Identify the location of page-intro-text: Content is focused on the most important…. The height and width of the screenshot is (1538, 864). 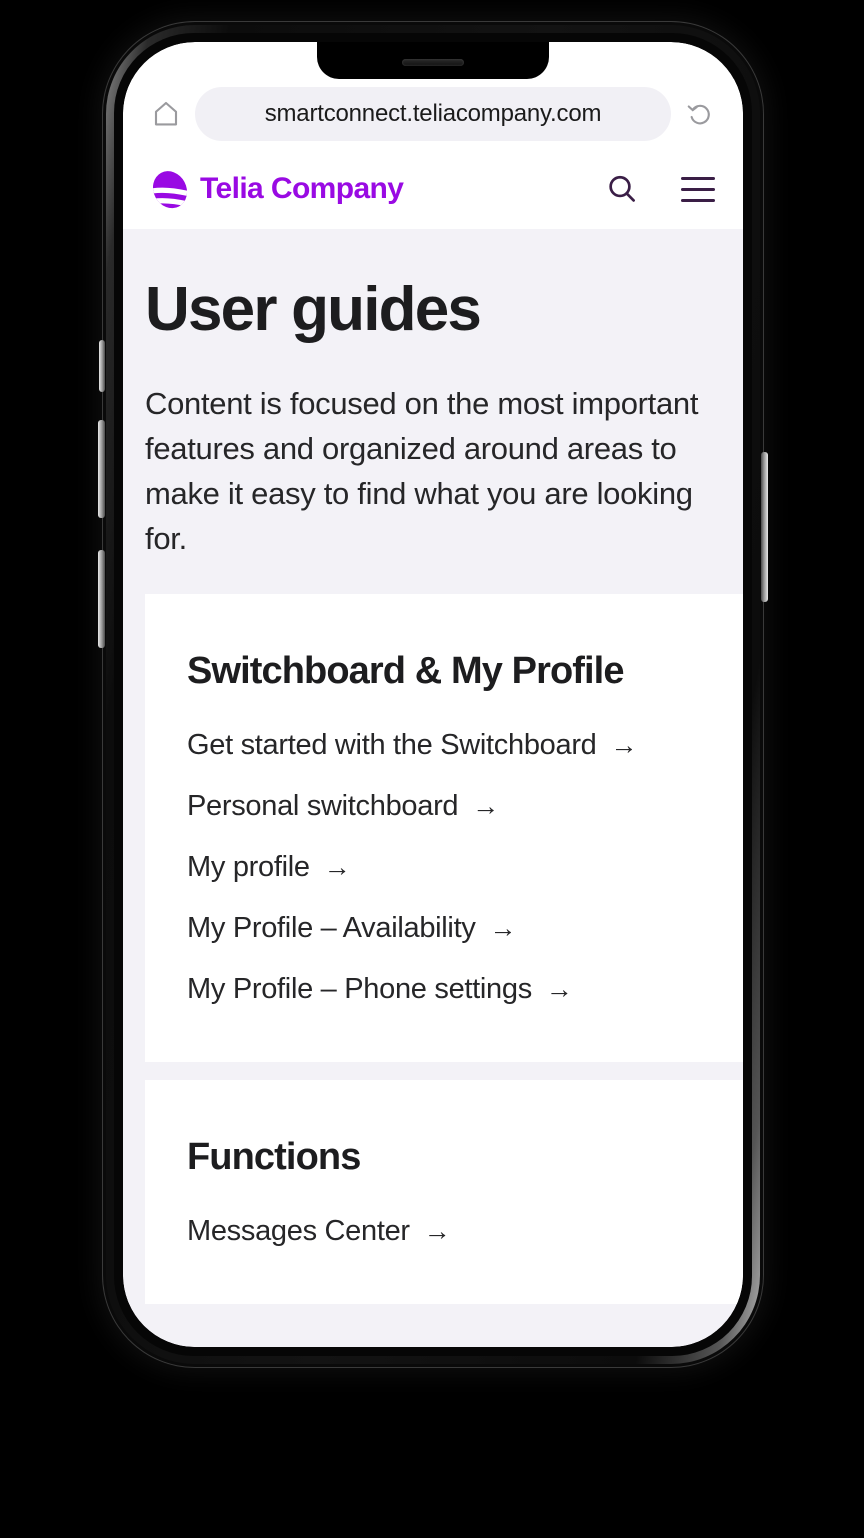
(422, 471).